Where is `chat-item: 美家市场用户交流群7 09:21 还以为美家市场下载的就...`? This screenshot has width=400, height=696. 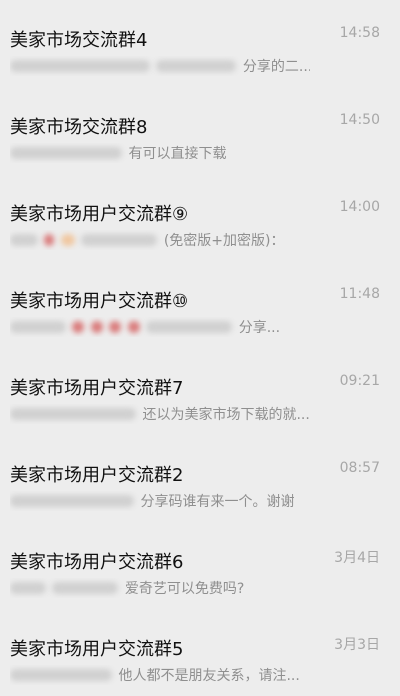
chat-item: 美家市场用户交流群7 09:21 还以为美家市场下载的就... is located at coordinates (200, 391).